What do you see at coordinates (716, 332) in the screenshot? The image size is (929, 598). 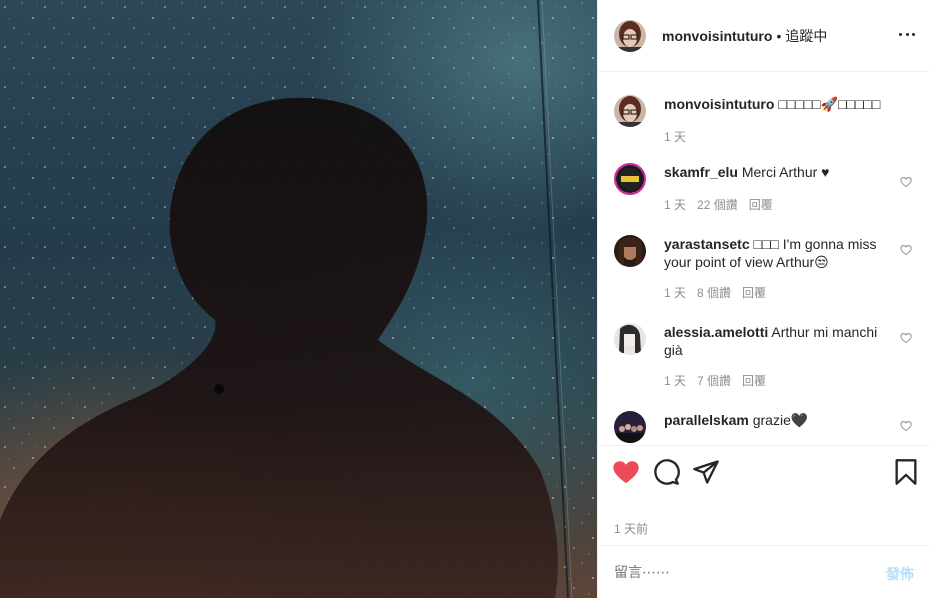 I see `comment-username: alessia.amelotti` at bounding box center [716, 332].